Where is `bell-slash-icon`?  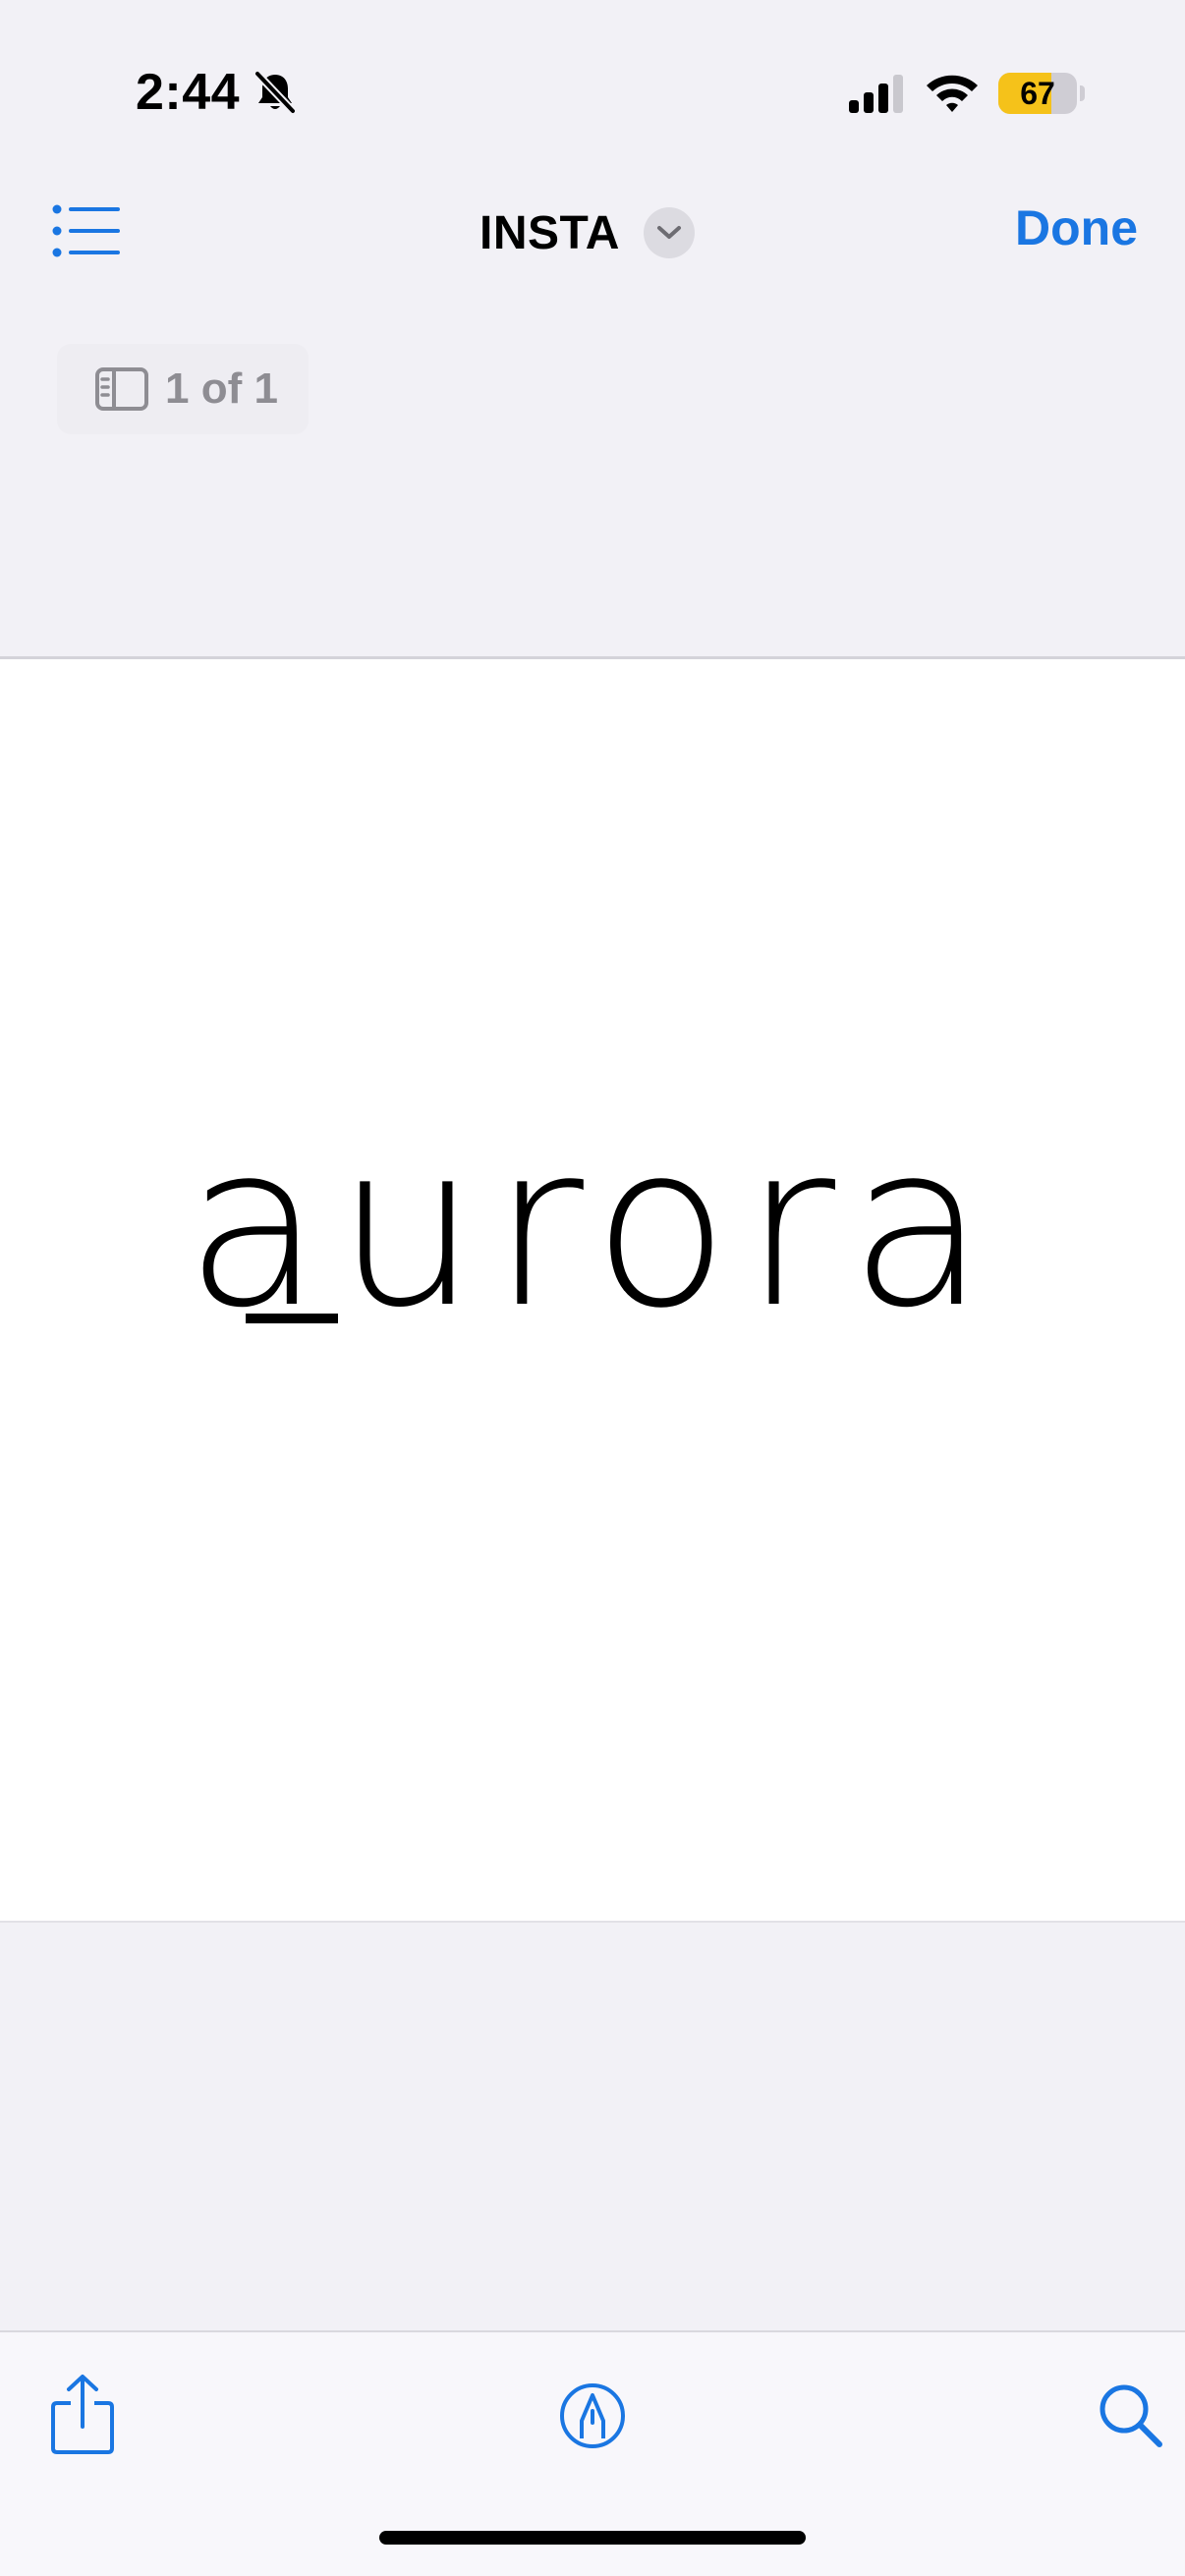
bell-slash-icon is located at coordinates (276, 92).